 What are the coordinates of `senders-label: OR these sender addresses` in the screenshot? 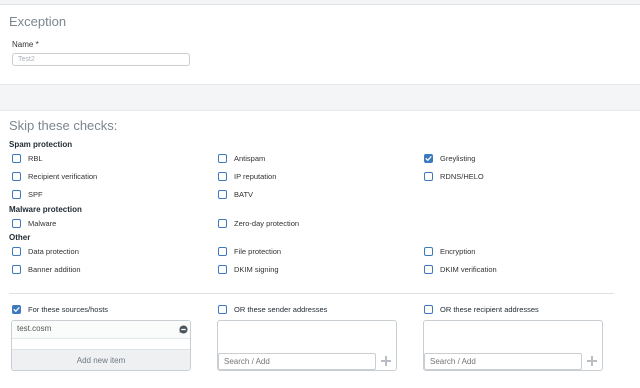 It's located at (281, 309).